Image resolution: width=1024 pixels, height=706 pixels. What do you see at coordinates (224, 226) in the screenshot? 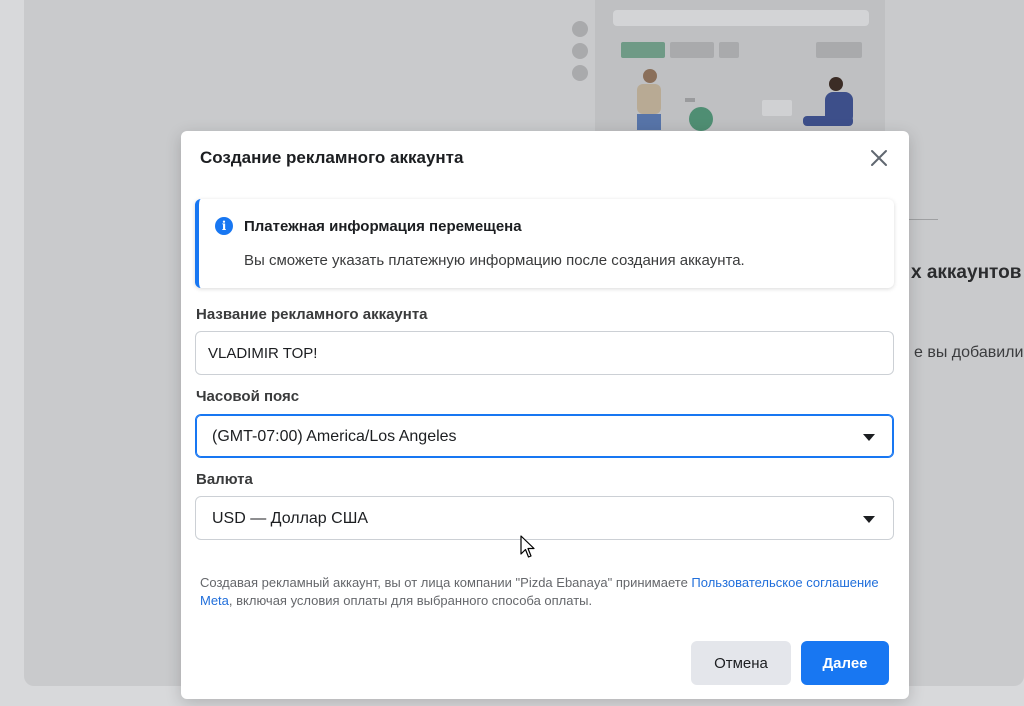
I see `info-icon: i` at bounding box center [224, 226].